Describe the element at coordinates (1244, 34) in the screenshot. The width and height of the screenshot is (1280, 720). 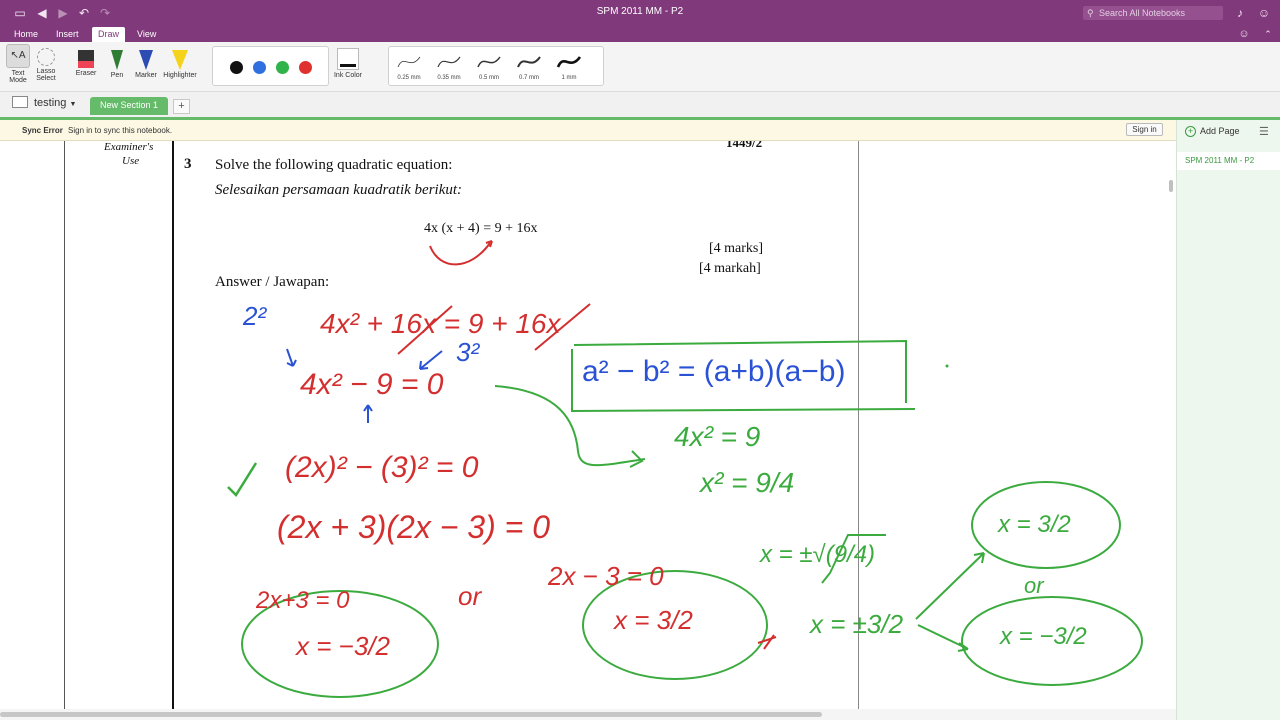
I see `smiley-icon: ☺` at that location.